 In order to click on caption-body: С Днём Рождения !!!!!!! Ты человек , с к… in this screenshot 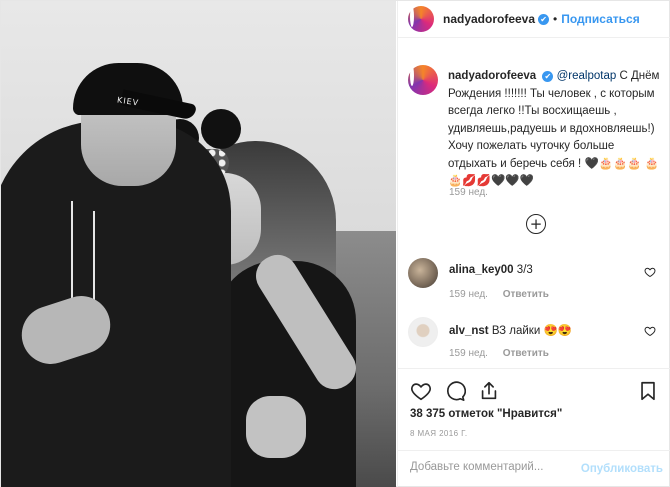, I will do `click(554, 128)`.